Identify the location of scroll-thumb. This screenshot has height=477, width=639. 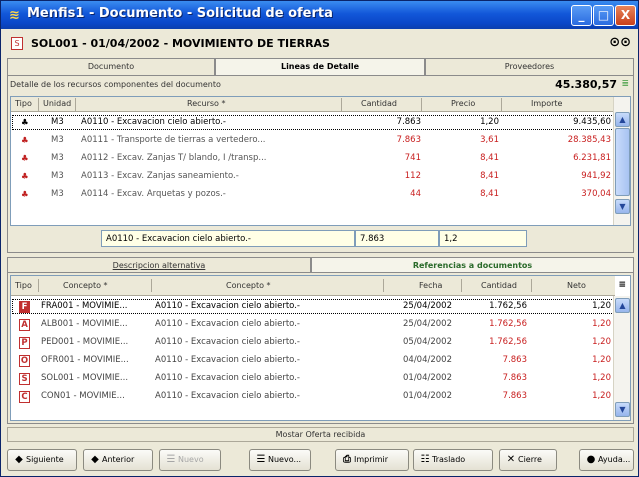
(622, 162).